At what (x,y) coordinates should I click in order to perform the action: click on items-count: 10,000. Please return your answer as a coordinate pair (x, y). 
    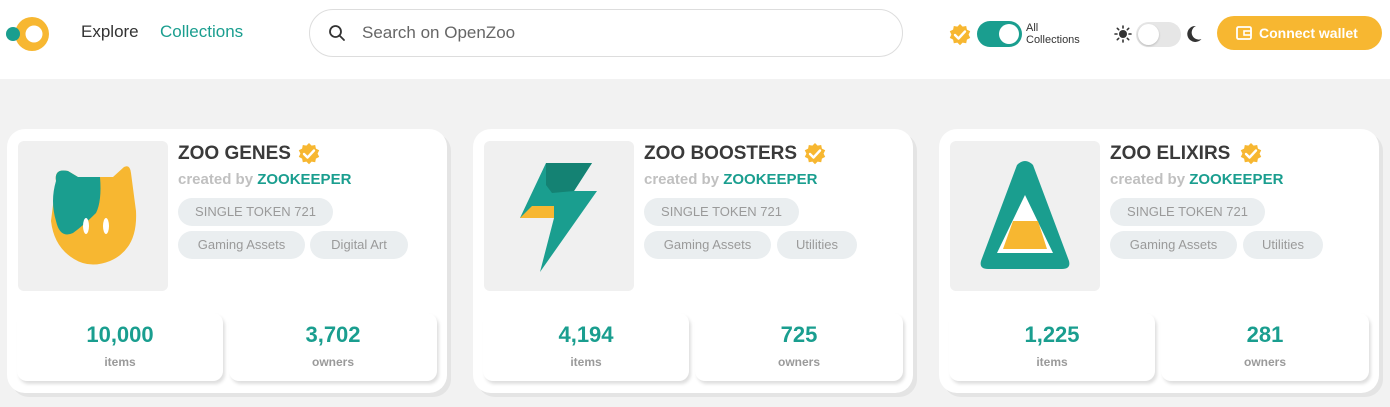
    Looking at the image, I should click on (120, 334).